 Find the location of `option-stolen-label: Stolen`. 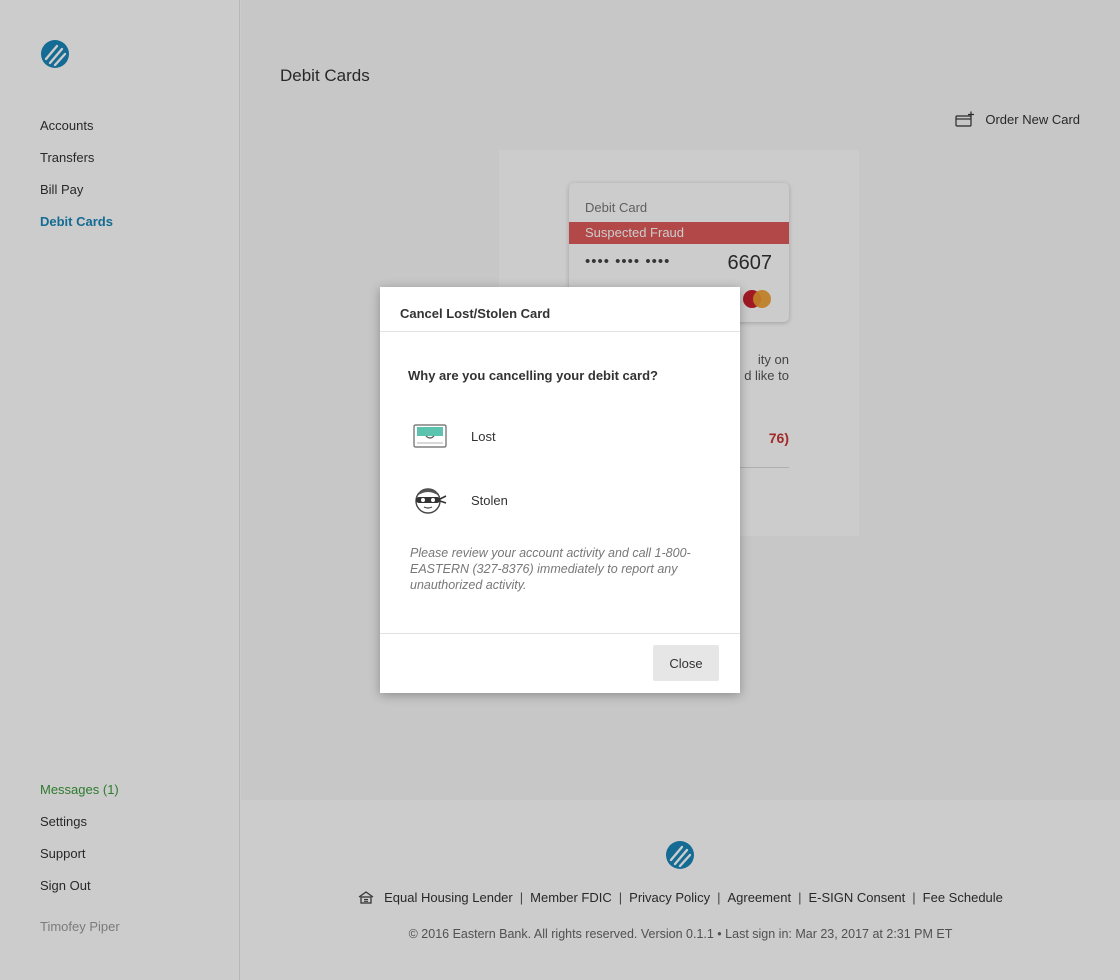

option-stolen-label: Stolen is located at coordinates (489, 500).